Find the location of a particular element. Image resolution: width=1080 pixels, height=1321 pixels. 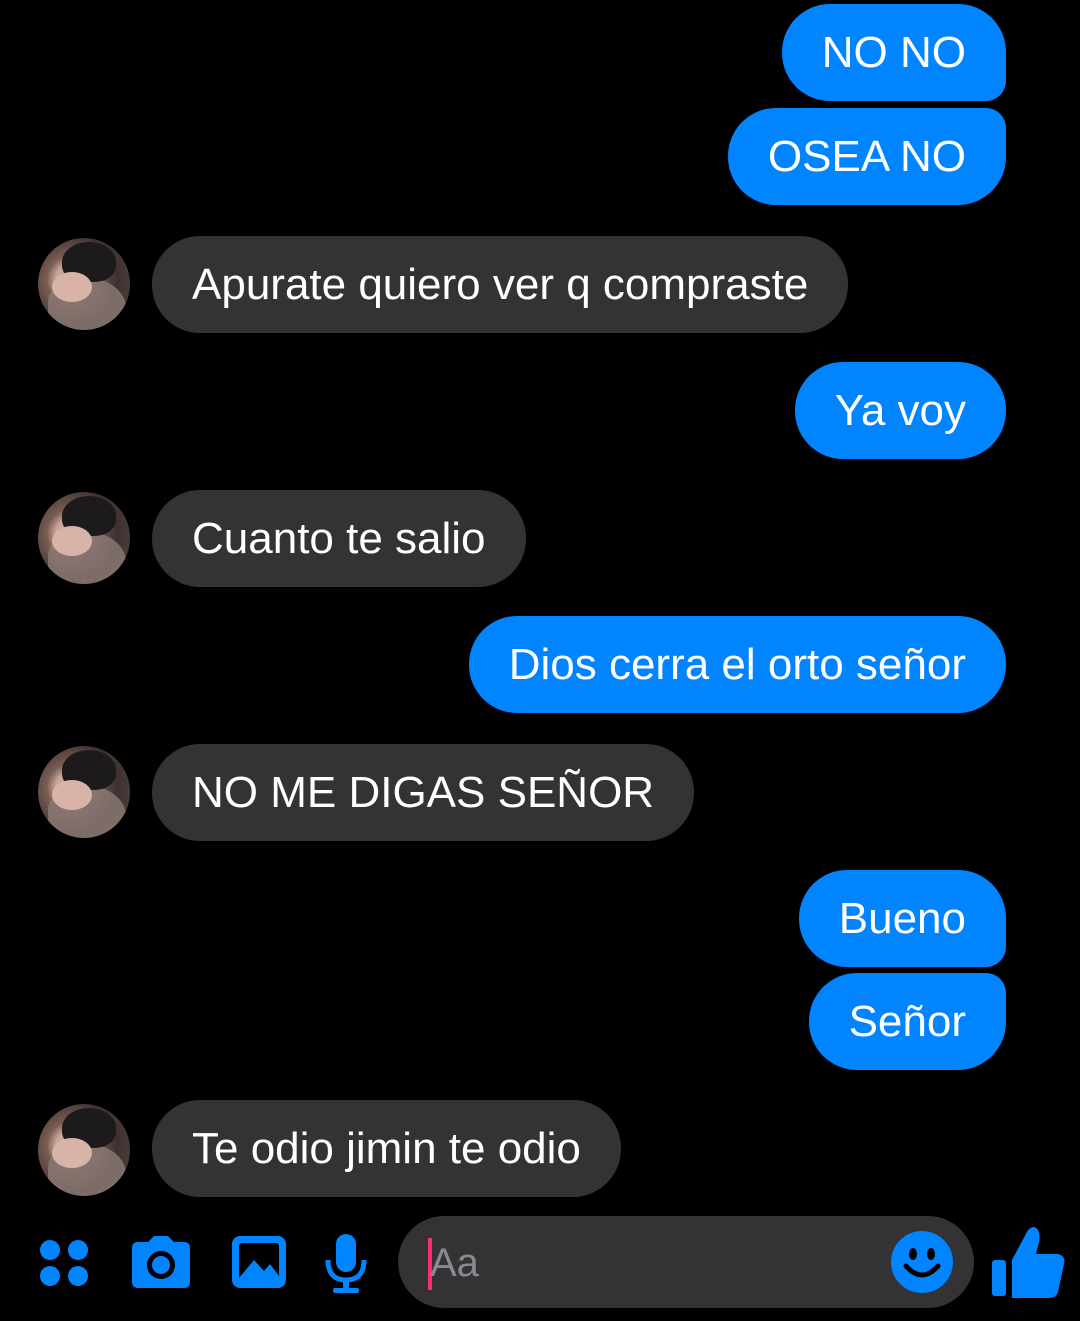

message-input is located at coordinates (650, 1263).